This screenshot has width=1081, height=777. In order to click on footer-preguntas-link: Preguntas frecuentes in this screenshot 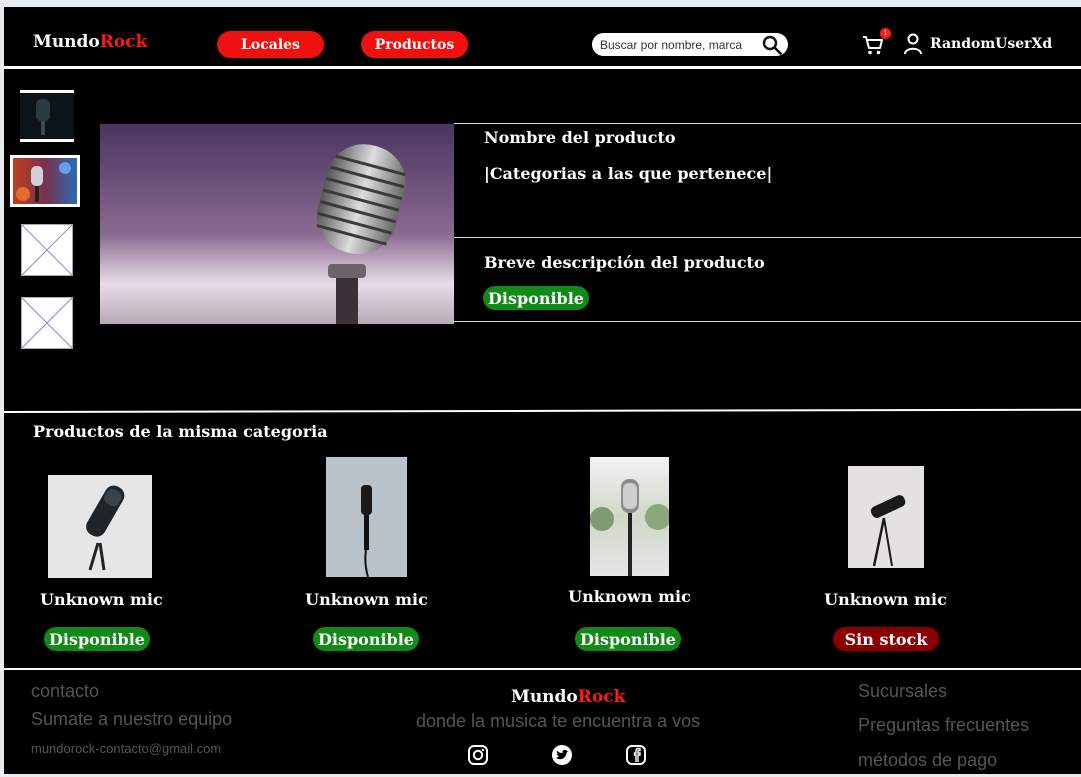, I will do `click(943, 725)`.